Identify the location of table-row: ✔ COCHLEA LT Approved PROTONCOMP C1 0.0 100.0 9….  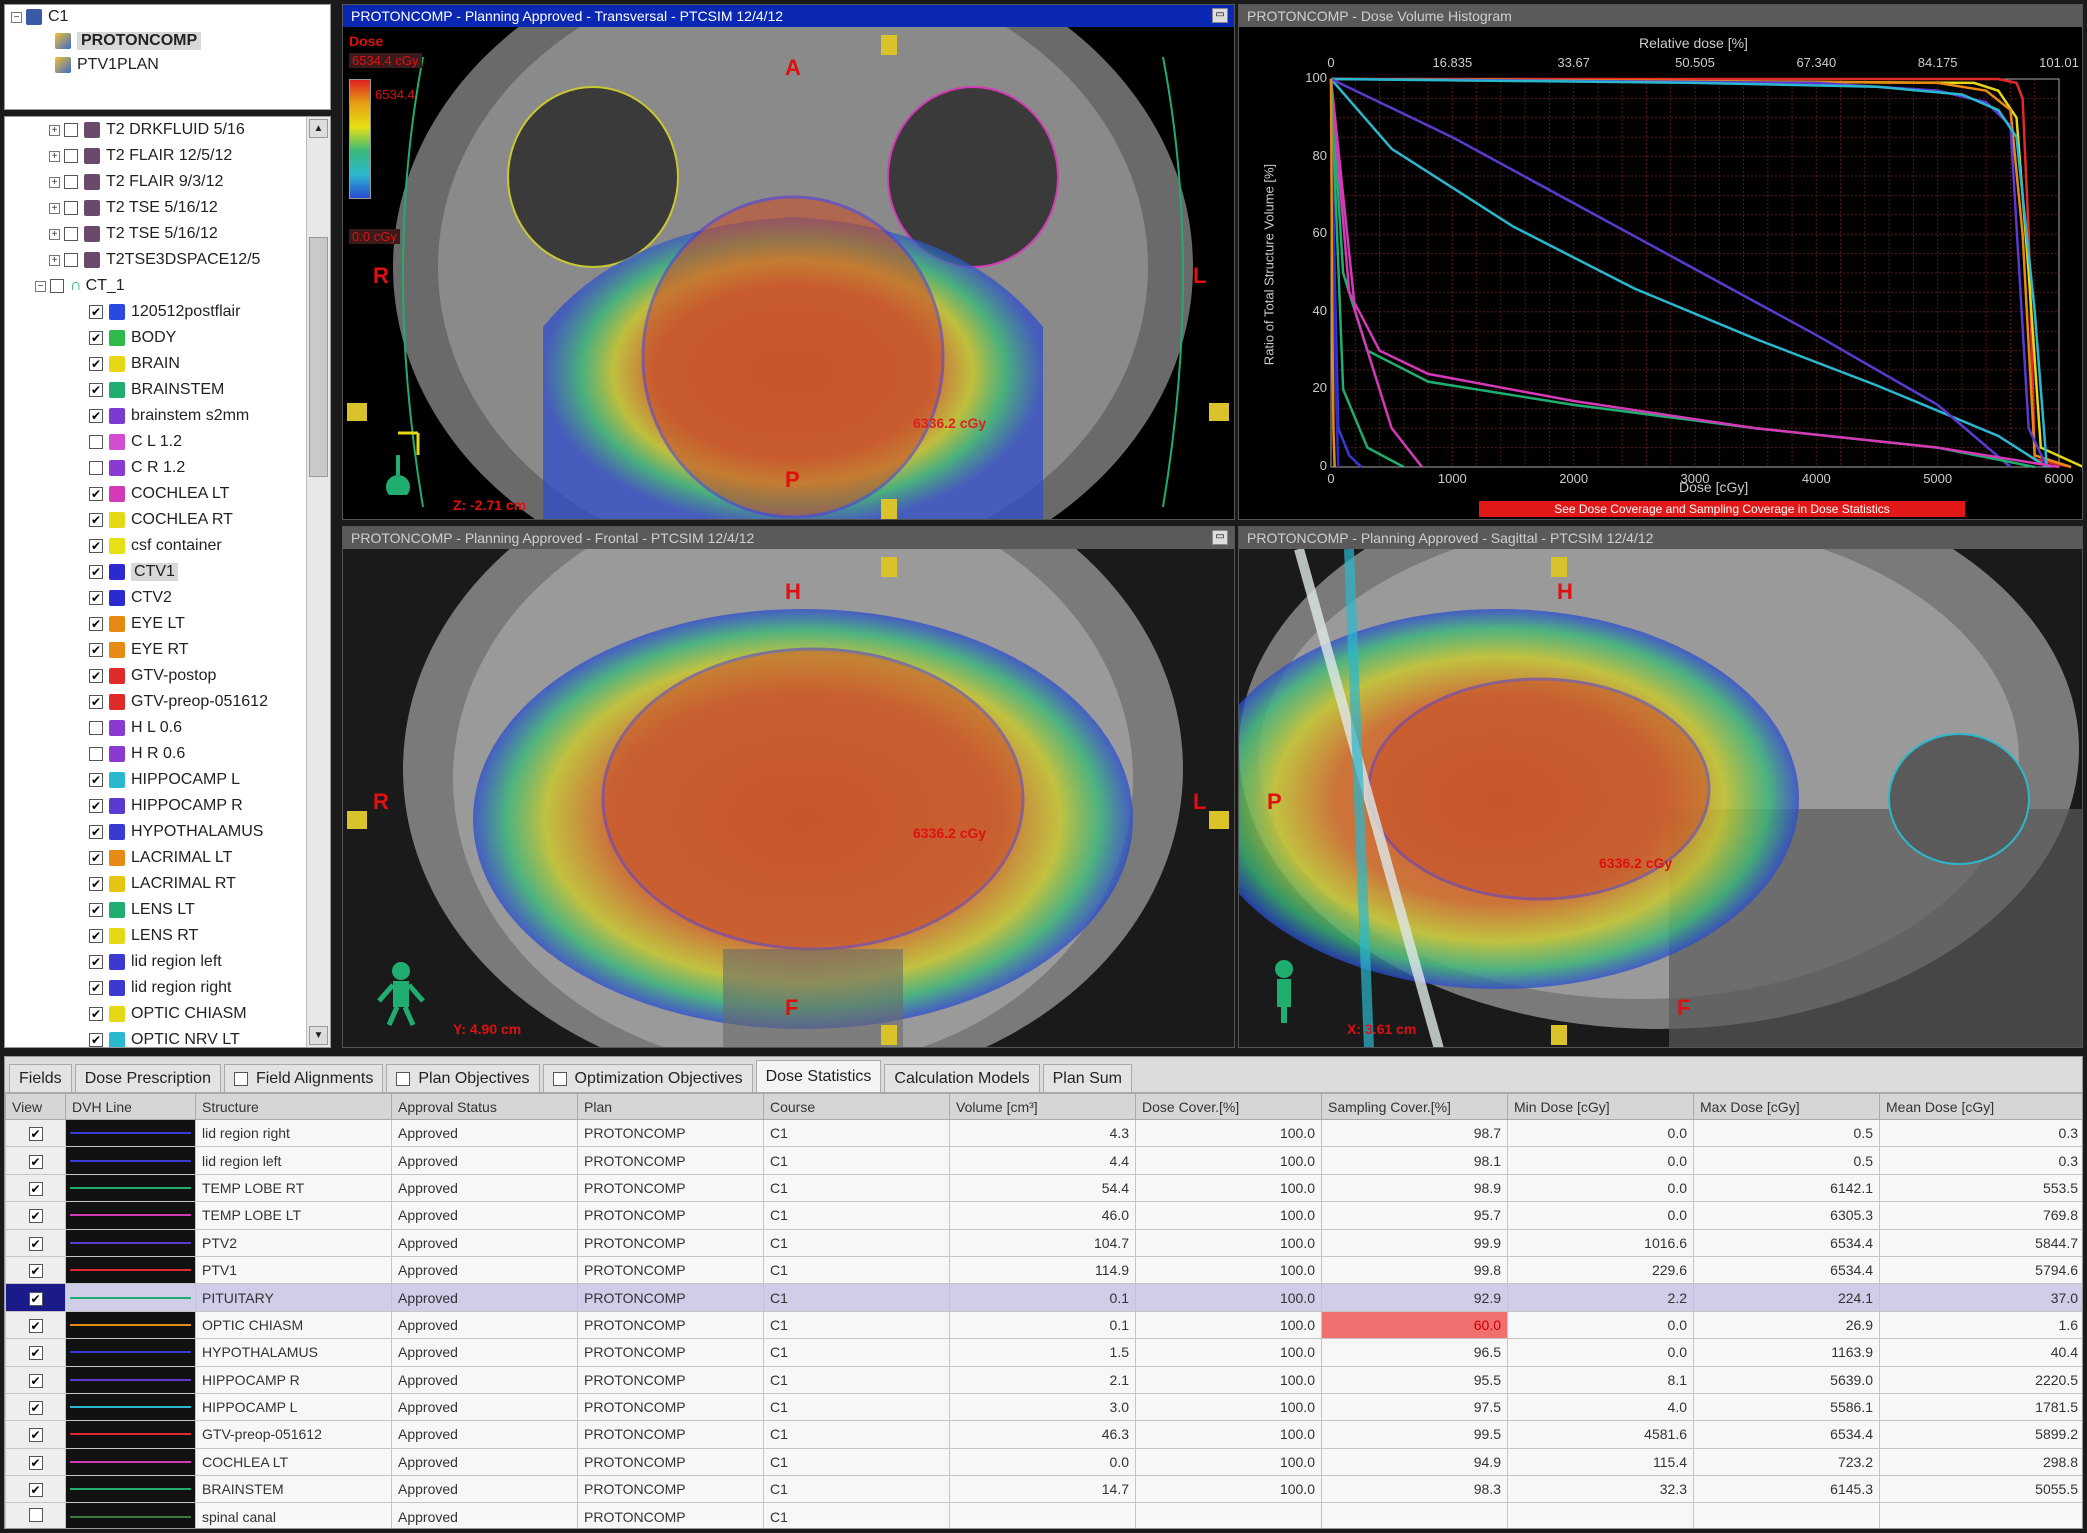
(1043, 1462).